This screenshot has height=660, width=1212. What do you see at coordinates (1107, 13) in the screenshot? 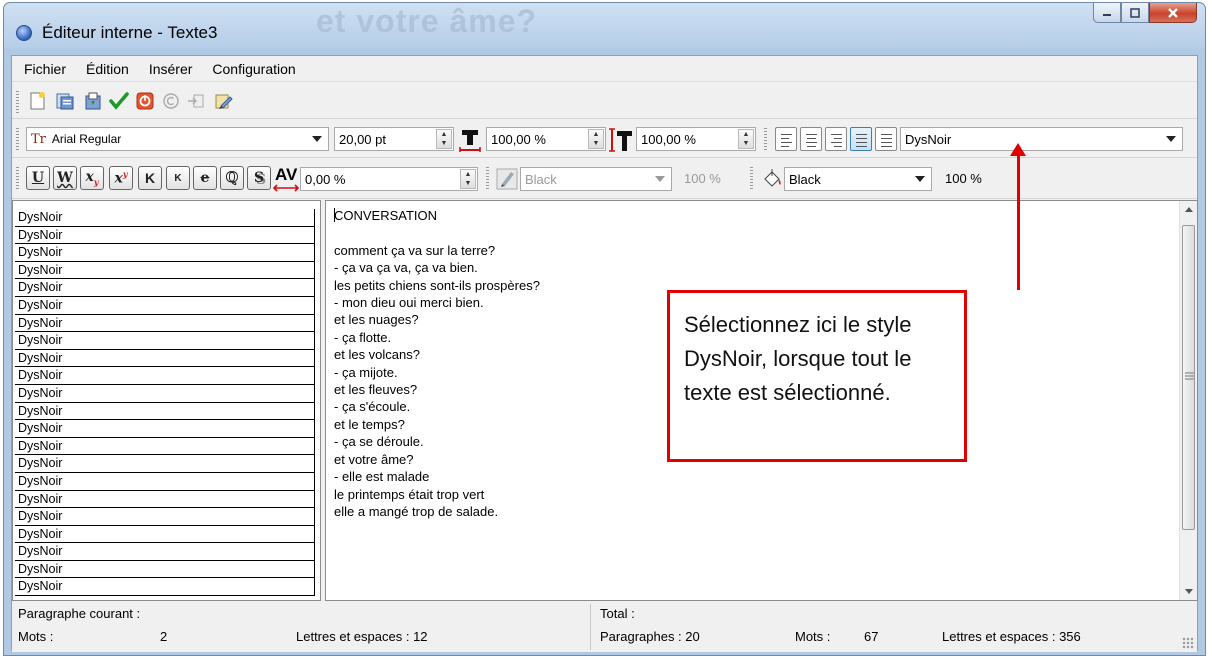
I see `minimize-button` at bounding box center [1107, 13].